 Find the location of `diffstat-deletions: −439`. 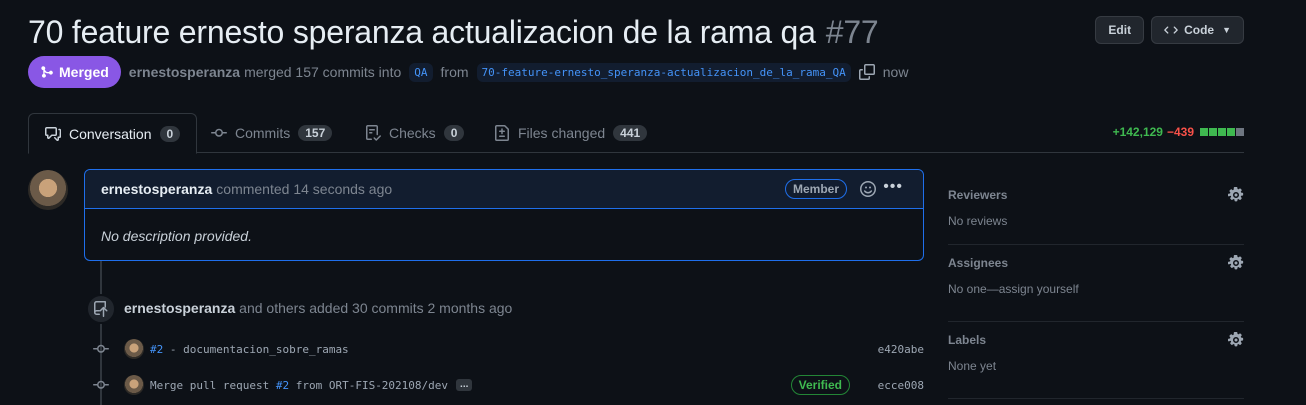

diffstat-deletions: −439 is located at coordinates (1180, 132).